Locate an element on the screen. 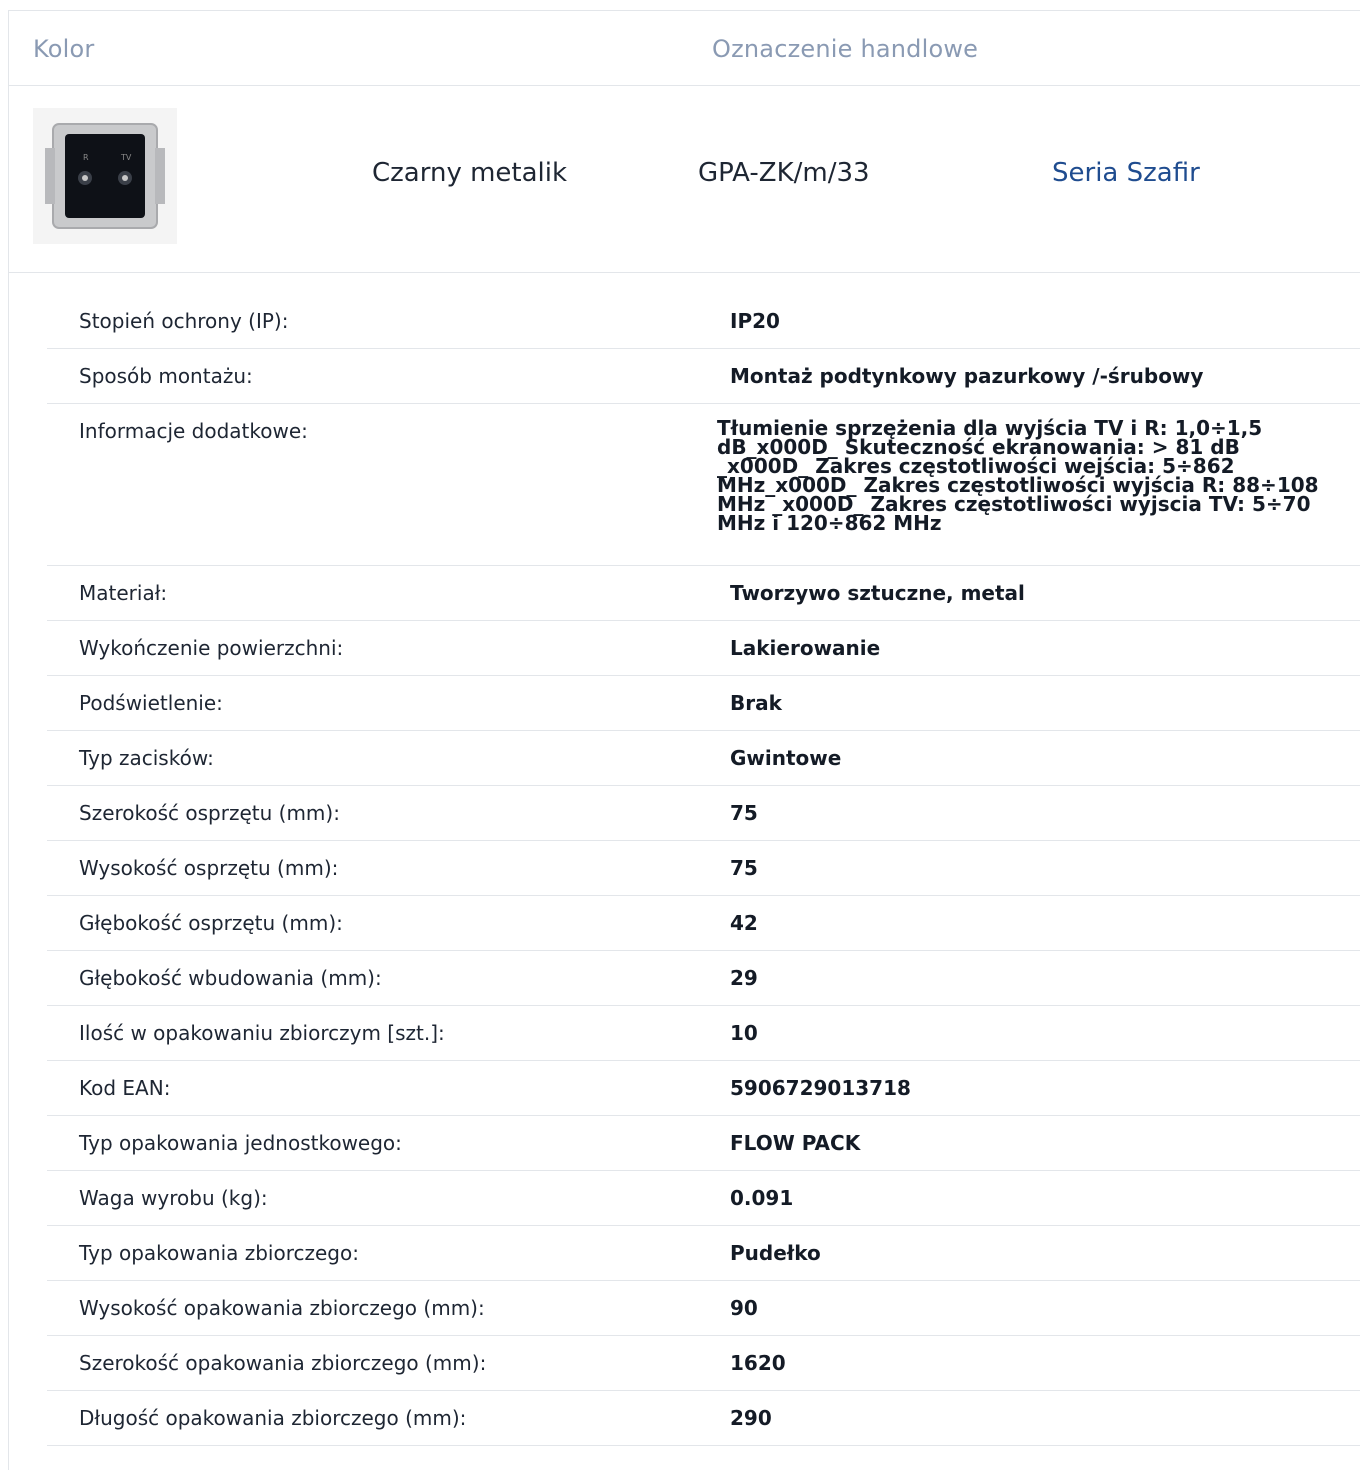 The image size is (1360, 1470). spec-value: Brak is located at coordinates (756, 703).